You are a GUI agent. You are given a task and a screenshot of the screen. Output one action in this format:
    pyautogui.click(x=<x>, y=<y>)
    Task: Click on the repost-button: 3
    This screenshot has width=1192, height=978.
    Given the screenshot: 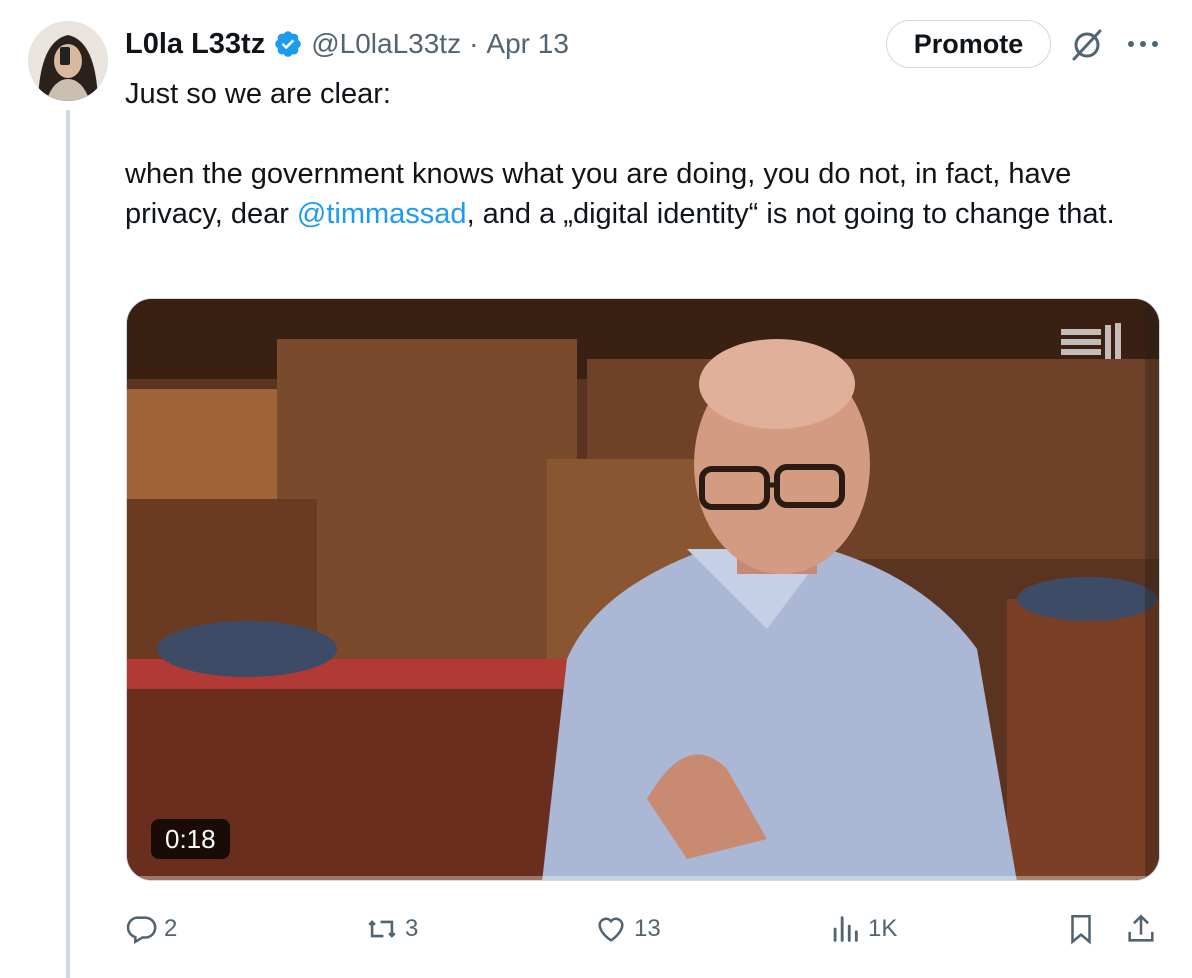 What is the action you would take?
    pyautogui.click(x=391, y=929)
    